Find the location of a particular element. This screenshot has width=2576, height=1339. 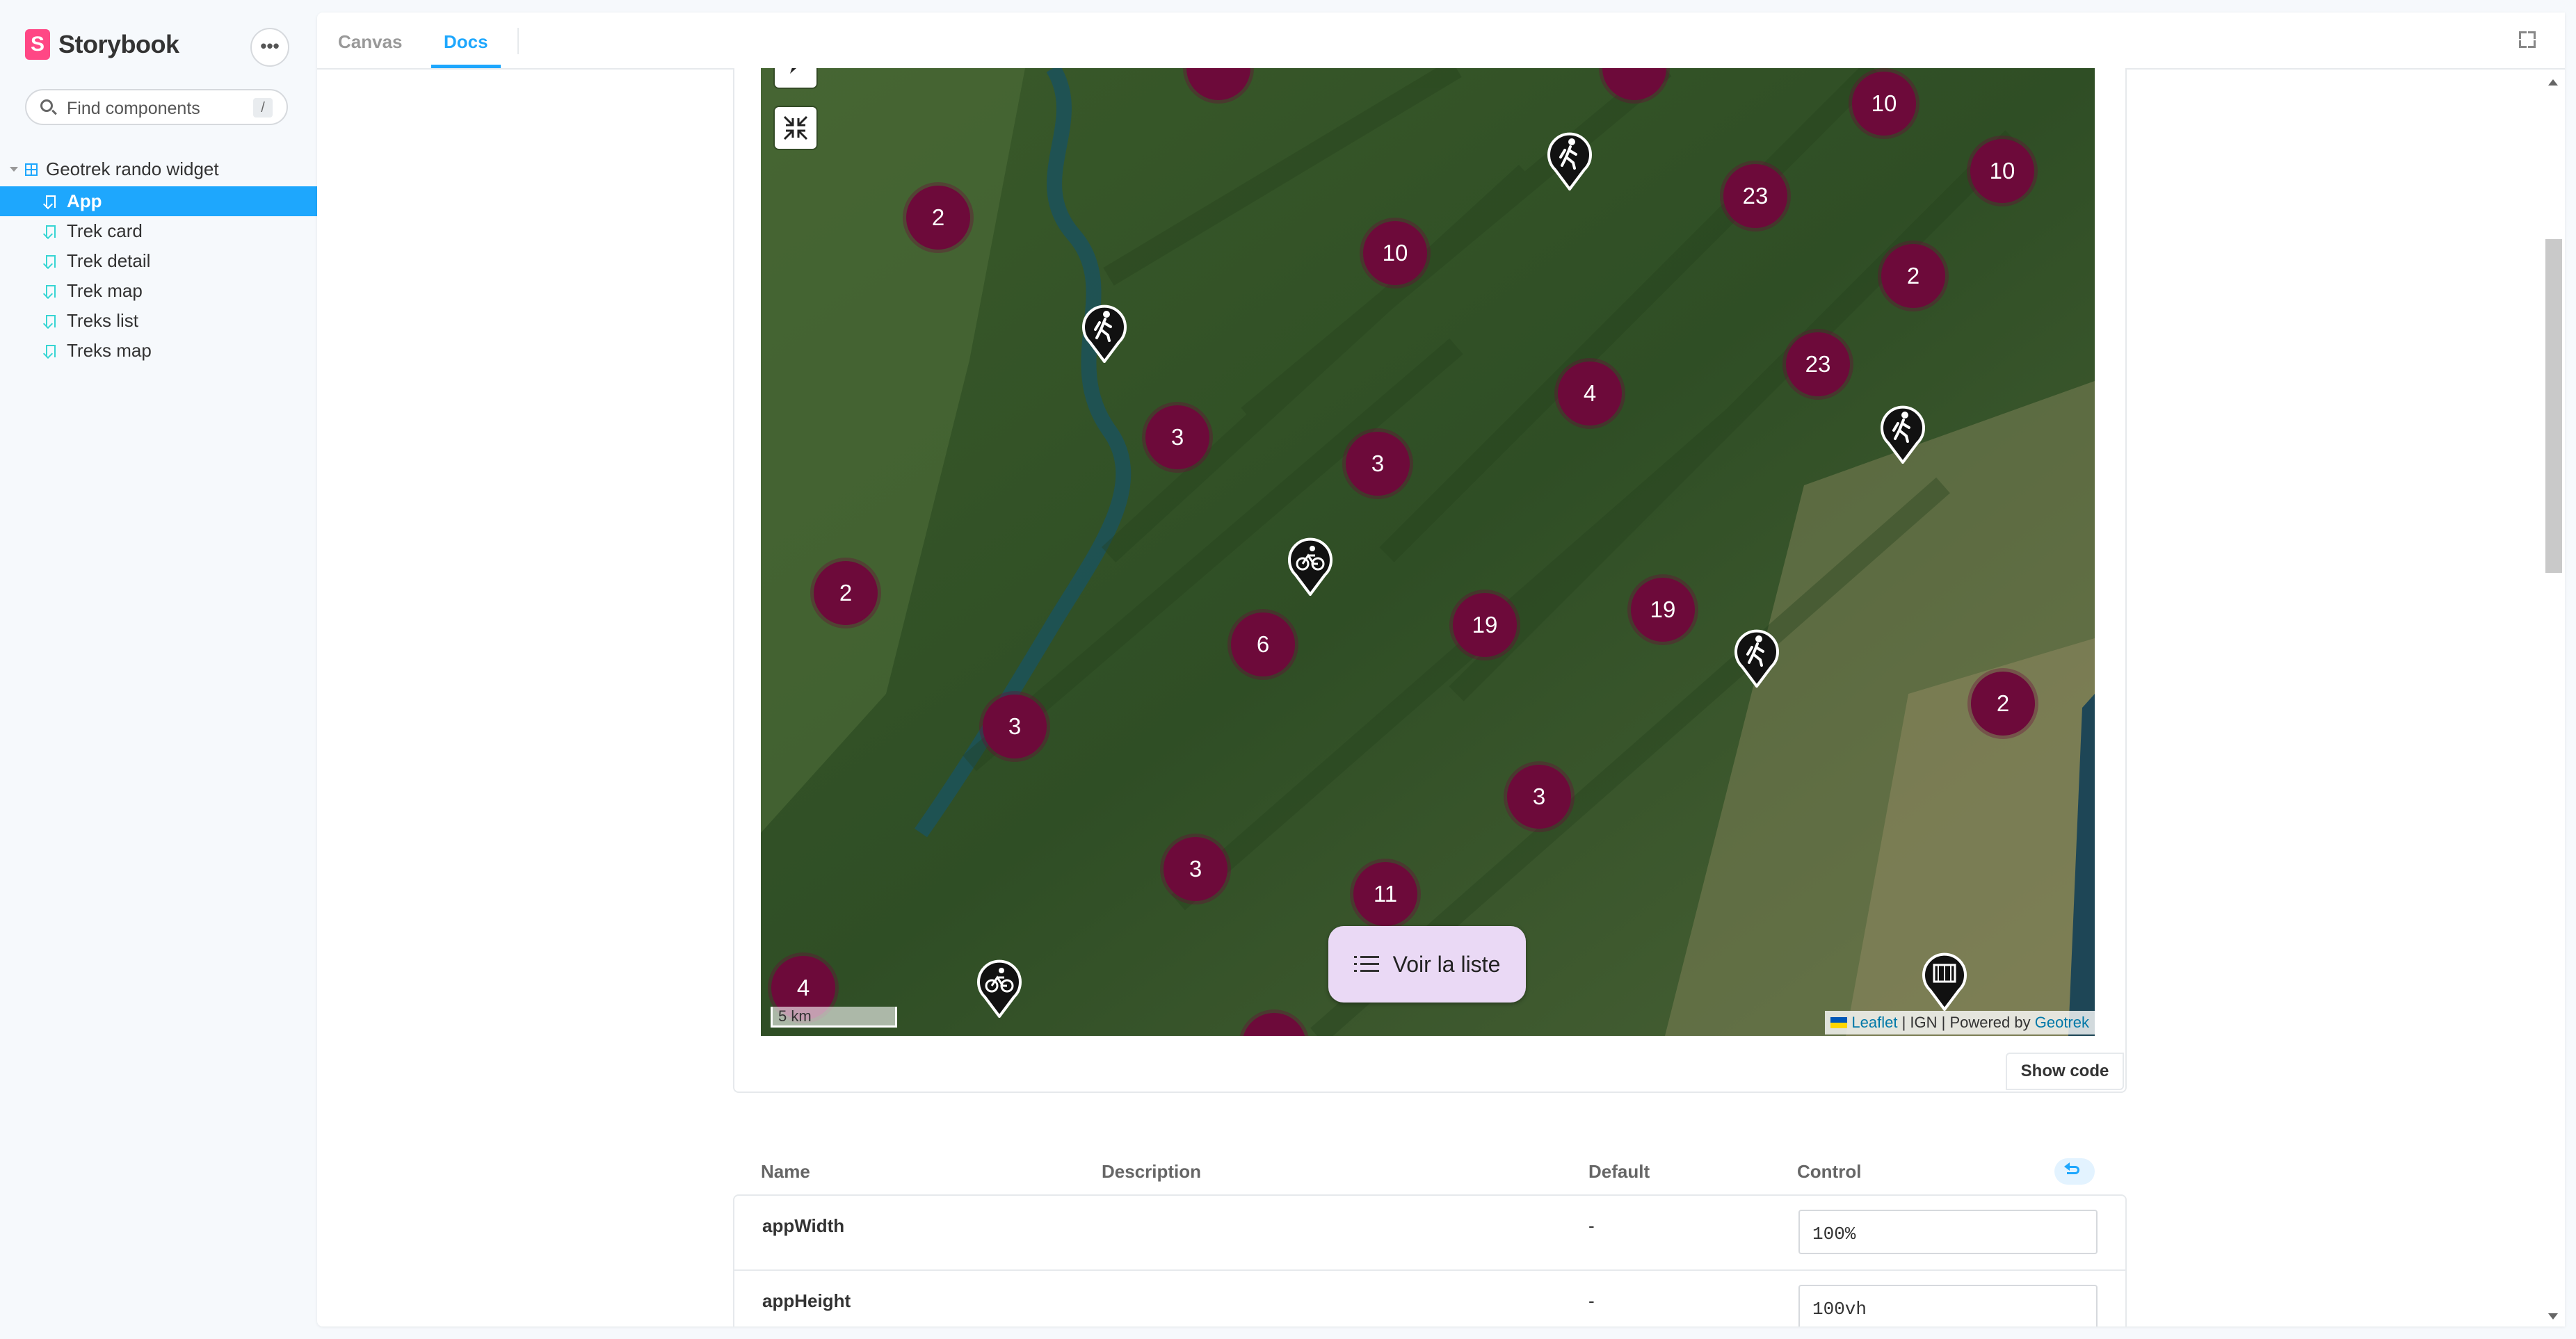

column-header-name: Name is located at coordinates (785, 1171).